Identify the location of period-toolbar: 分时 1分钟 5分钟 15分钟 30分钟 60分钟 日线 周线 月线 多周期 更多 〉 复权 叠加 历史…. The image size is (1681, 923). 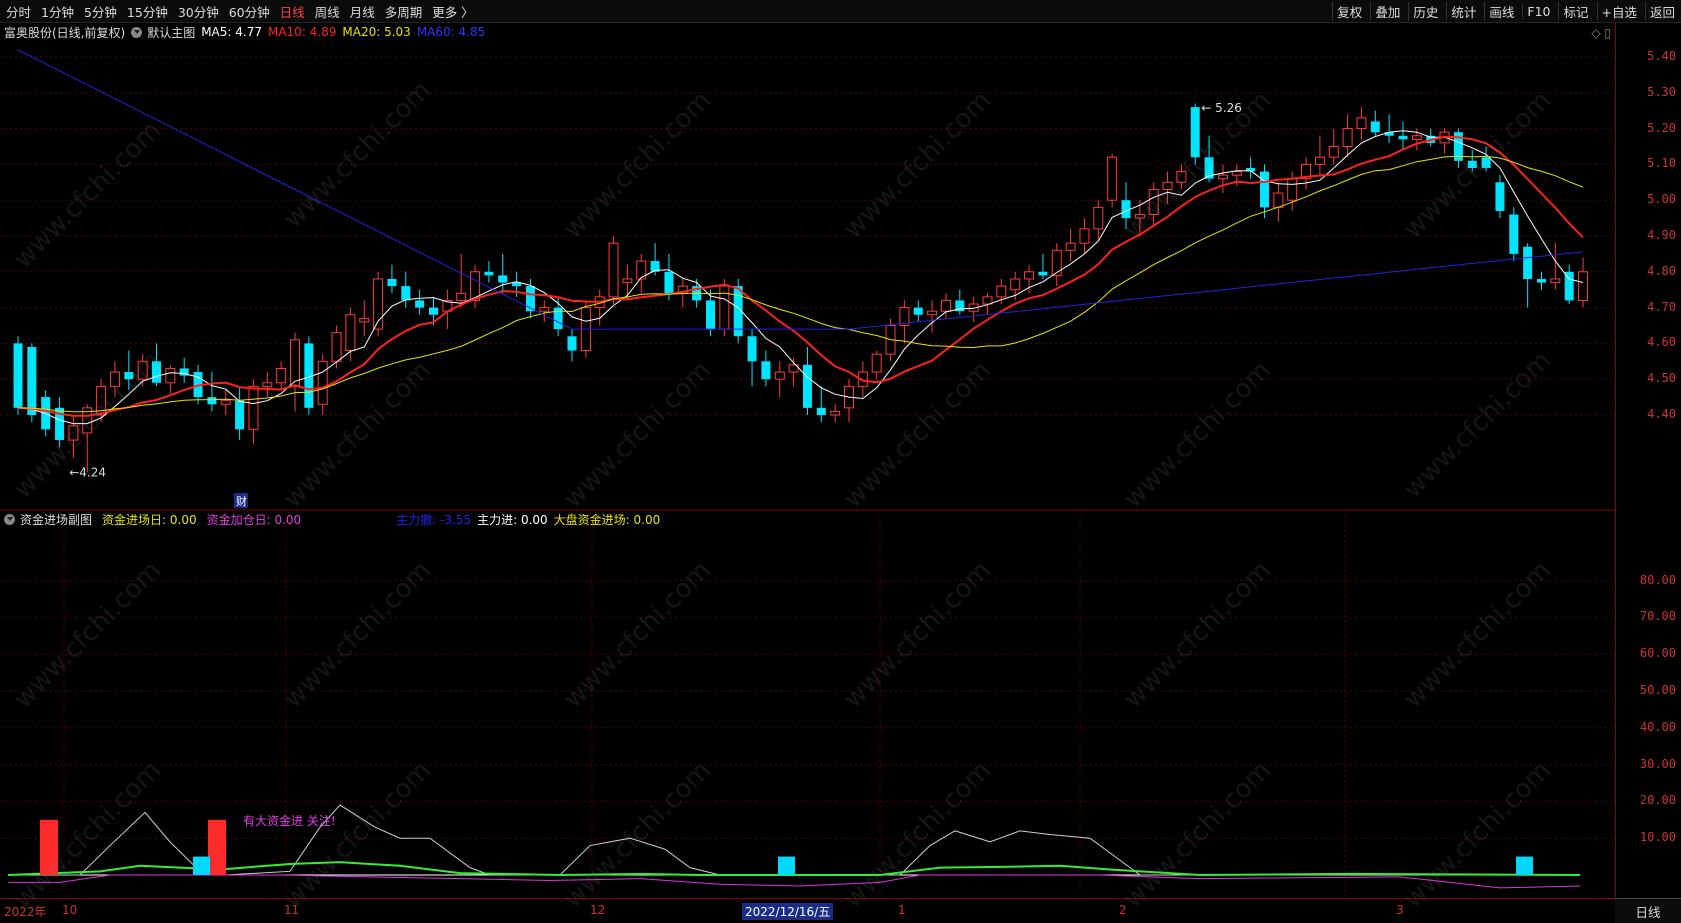
(840, 11).